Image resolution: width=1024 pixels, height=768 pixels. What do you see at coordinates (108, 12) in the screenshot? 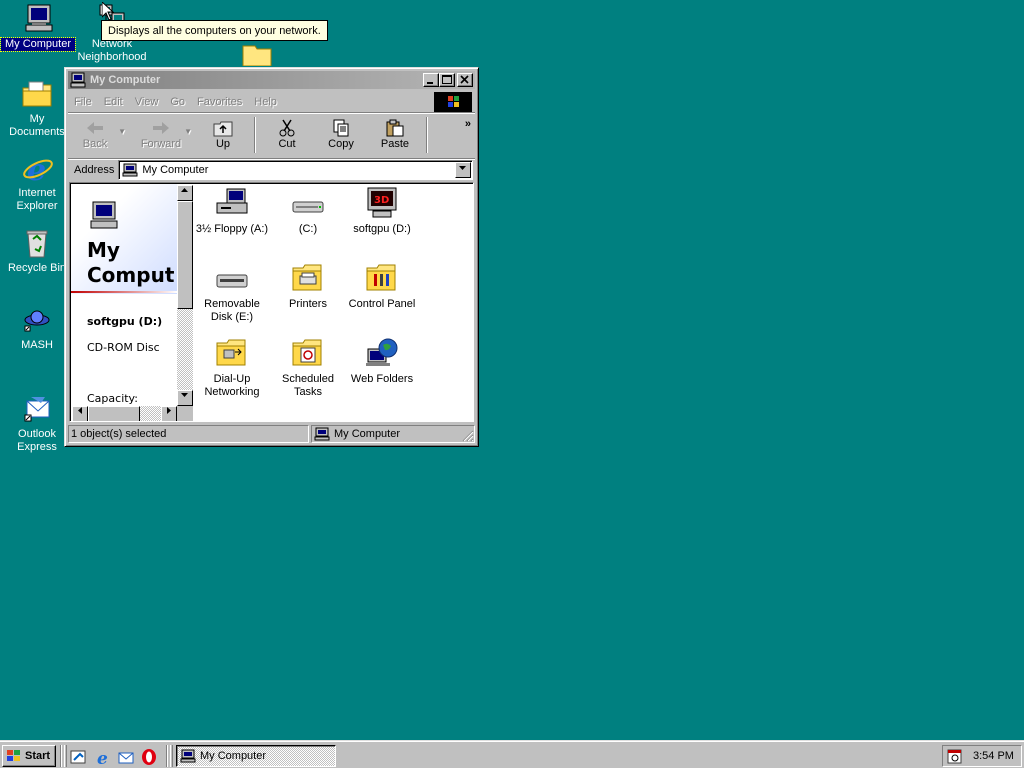
I see `mouse-cursor-icon` at bounding box center [108, 12].